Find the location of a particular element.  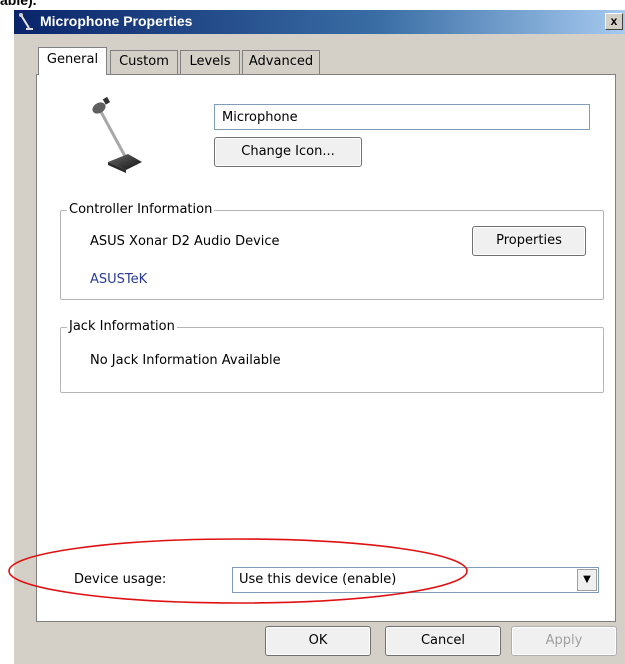

highlight-ellipse is located at coordinates (238, 571).